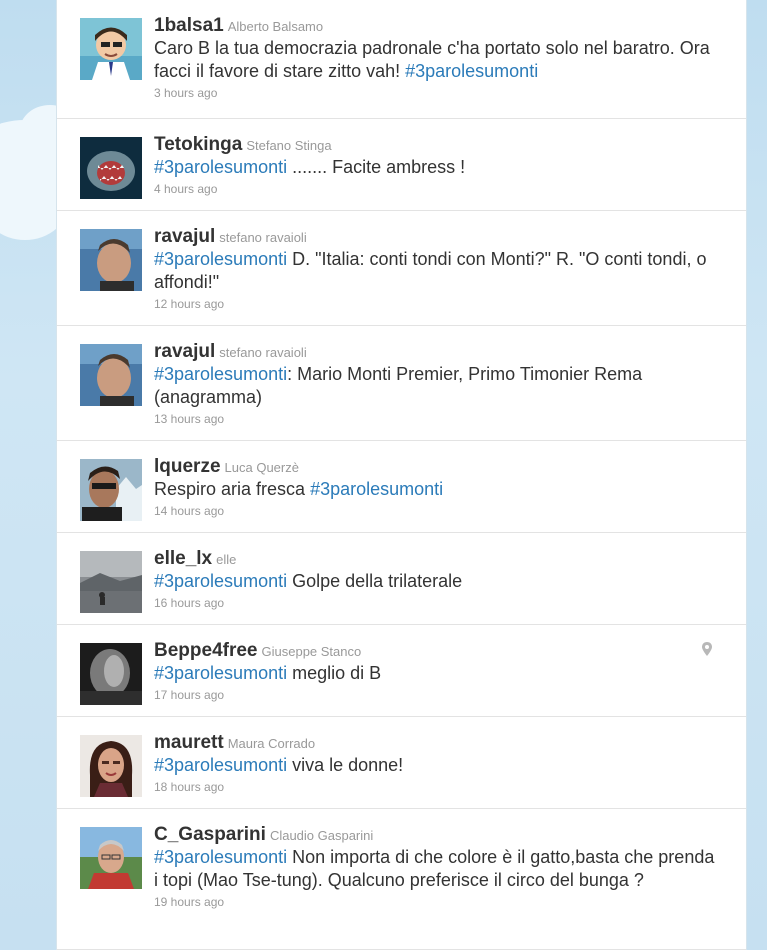 The width and height of the screenshot is (767, 950). Describe the element at coordinates (438, 787) in the screenshot. I see `timestamp-link: 18 hours ago` at that location.